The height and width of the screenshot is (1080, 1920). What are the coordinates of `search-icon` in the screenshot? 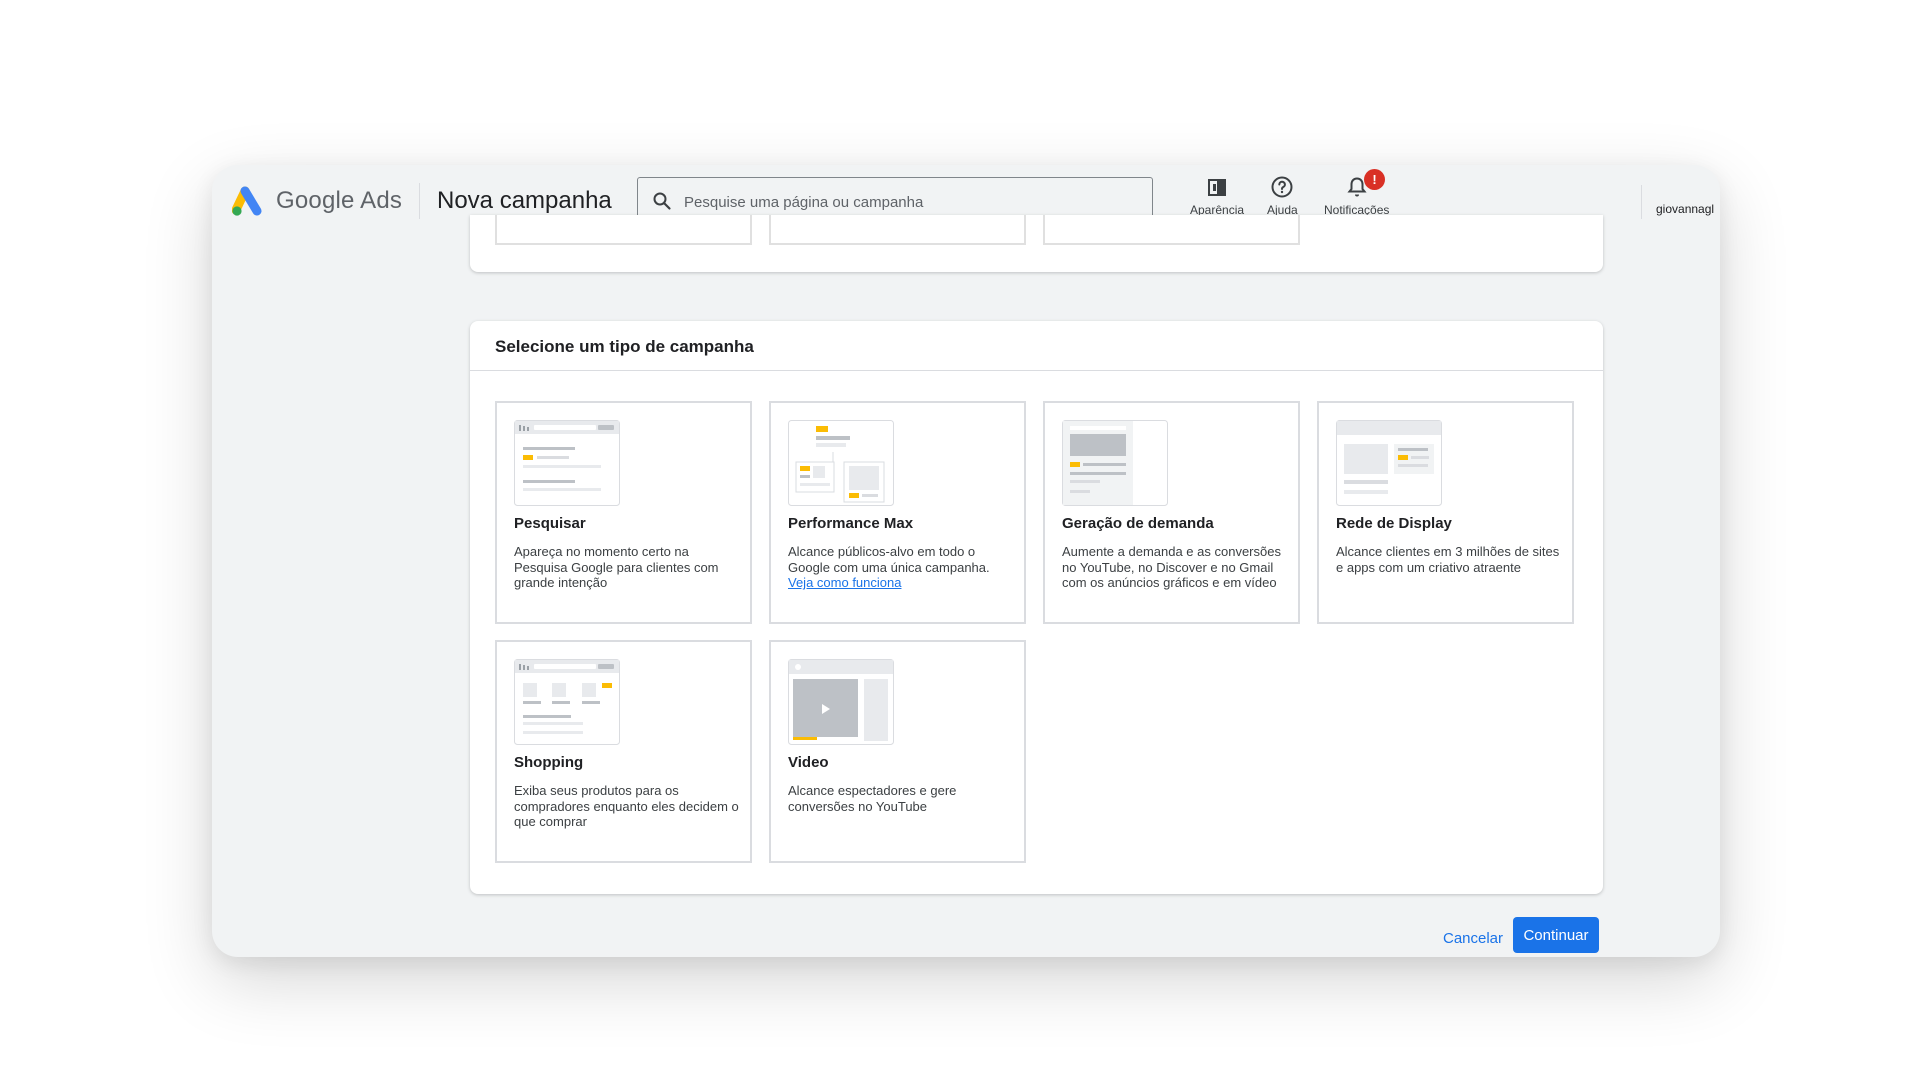 It's located at (662, 201).